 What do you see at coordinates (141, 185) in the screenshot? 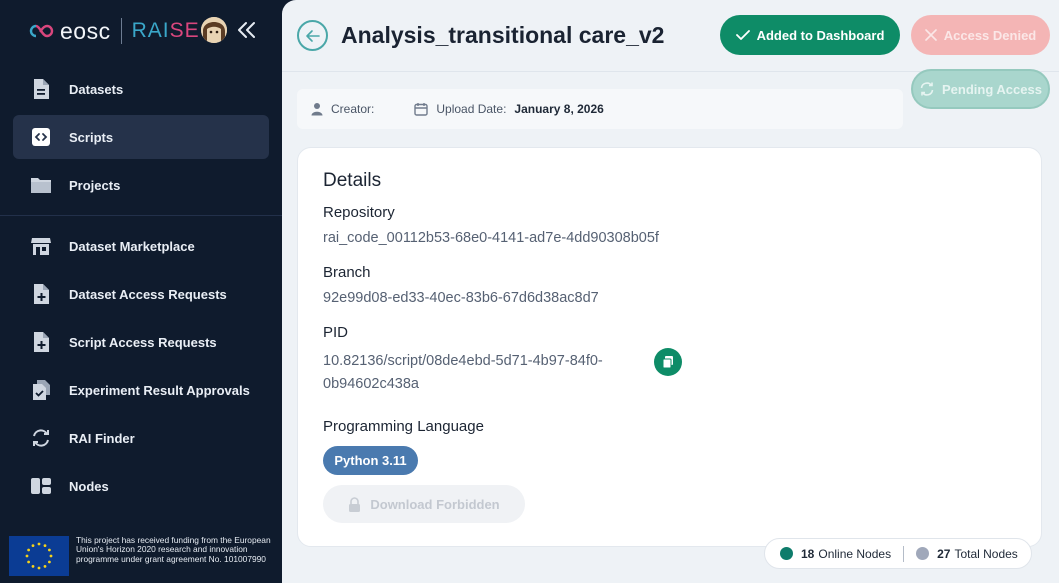
I see `sidebar-item-projects: Projects` at bounding box center [141, 185].